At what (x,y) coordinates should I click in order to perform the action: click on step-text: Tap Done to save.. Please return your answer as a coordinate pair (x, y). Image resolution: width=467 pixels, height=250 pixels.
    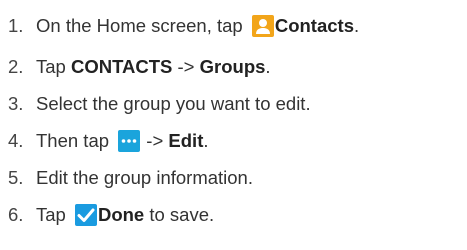
    Looking at the image, I should click on (125, 215).